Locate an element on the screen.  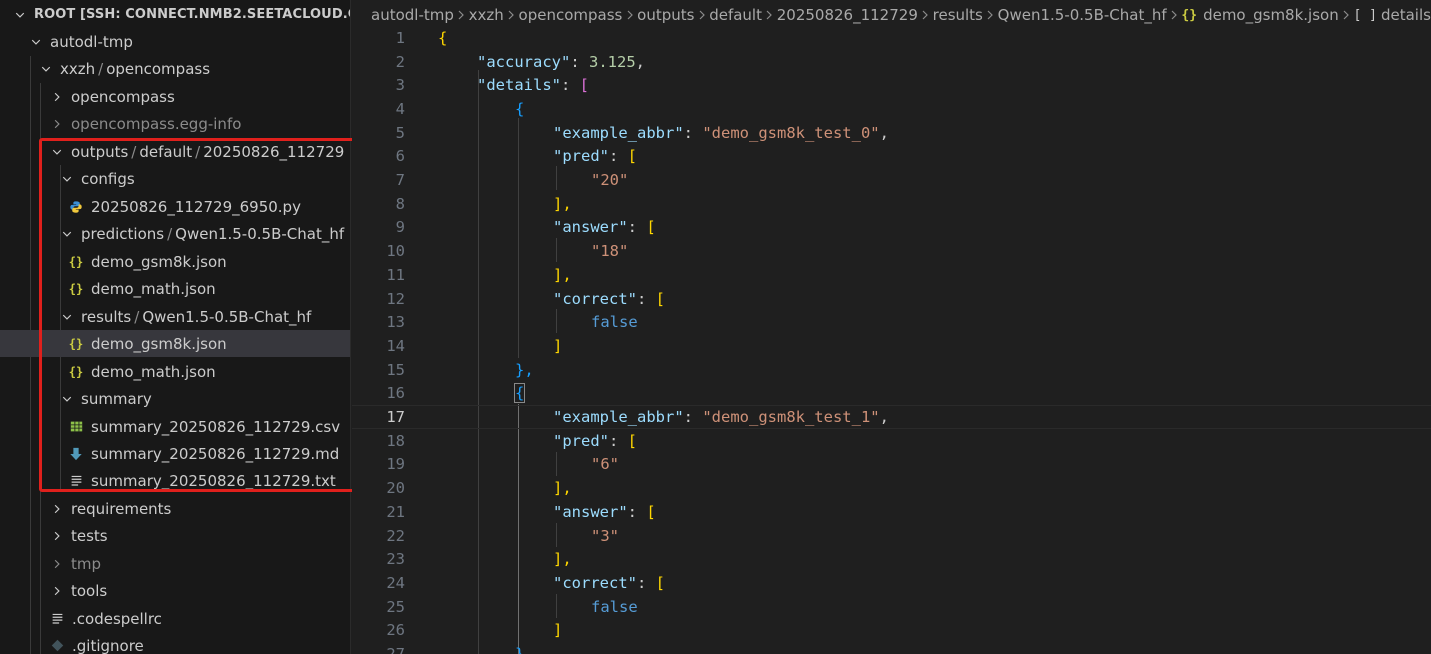
tree-file-summary-md: summary_20250826_112729.md is located at coordinates (175, 453).